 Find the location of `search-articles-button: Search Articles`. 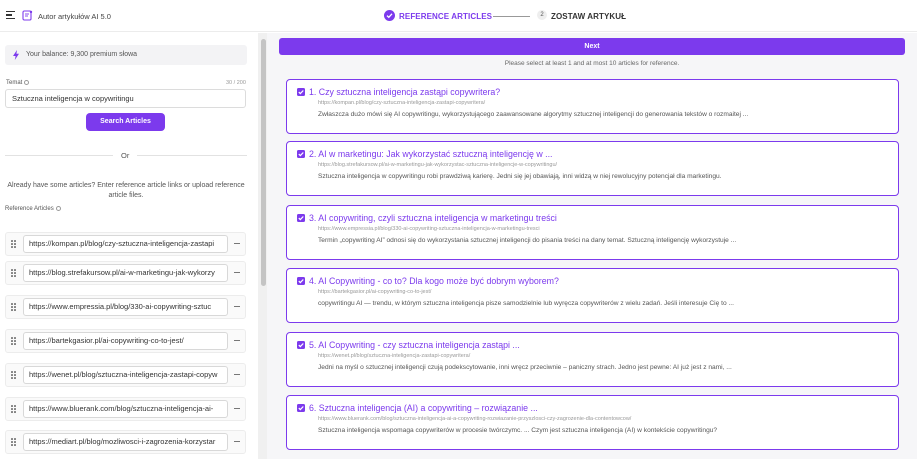

search-articles-button: Search Articles is located at coordinates (125, 122).